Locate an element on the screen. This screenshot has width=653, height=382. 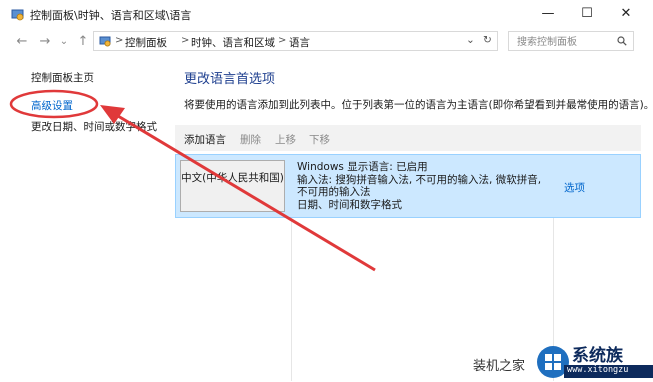
watermark-brand: 系统族 is located at coordinates (597, 356).